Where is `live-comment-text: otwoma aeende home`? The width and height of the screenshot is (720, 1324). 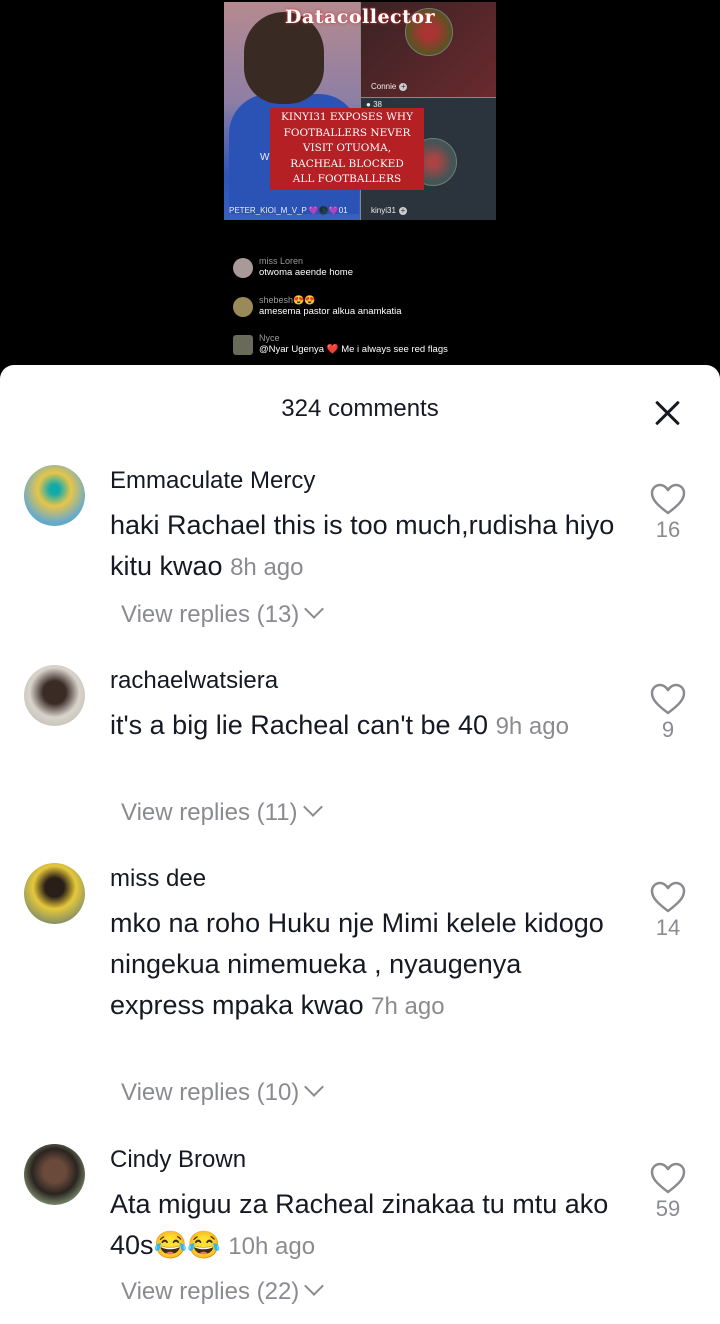
live-comment-text: otwoma aeende home is located at coordinates (306, 272).